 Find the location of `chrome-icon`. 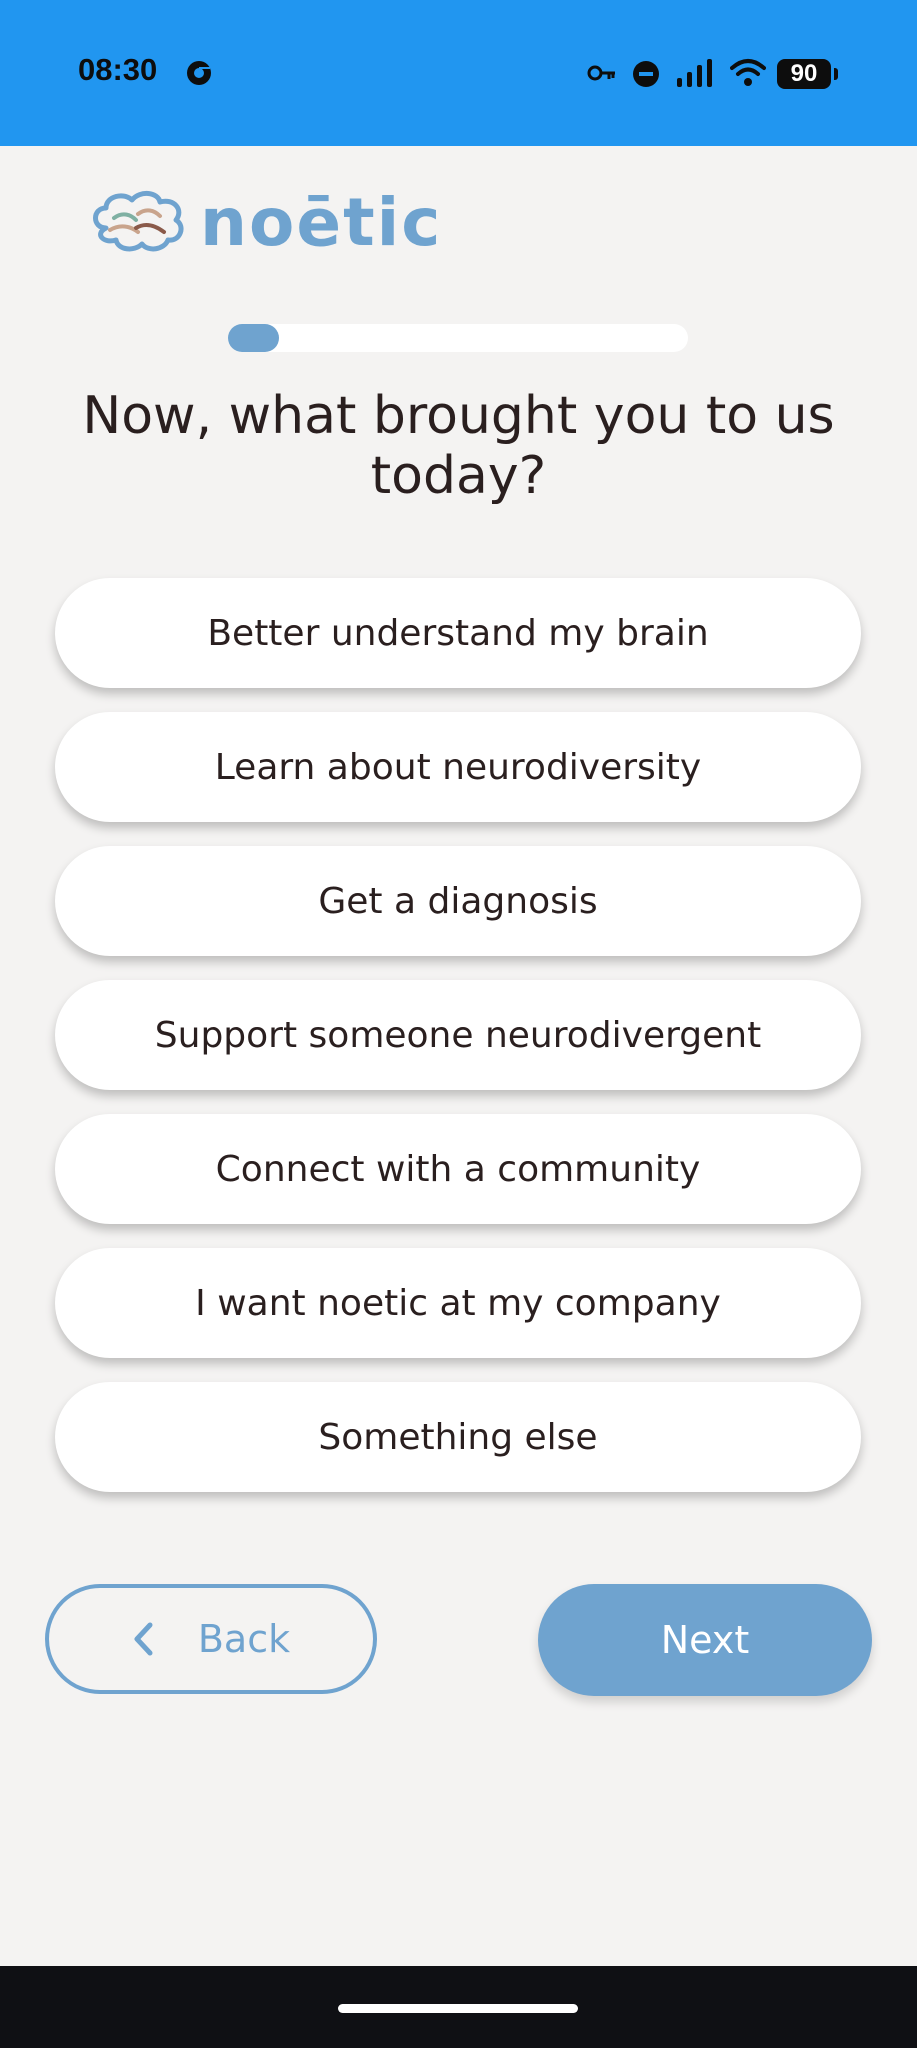

chrome-icon is located at coordinates (199, 73).